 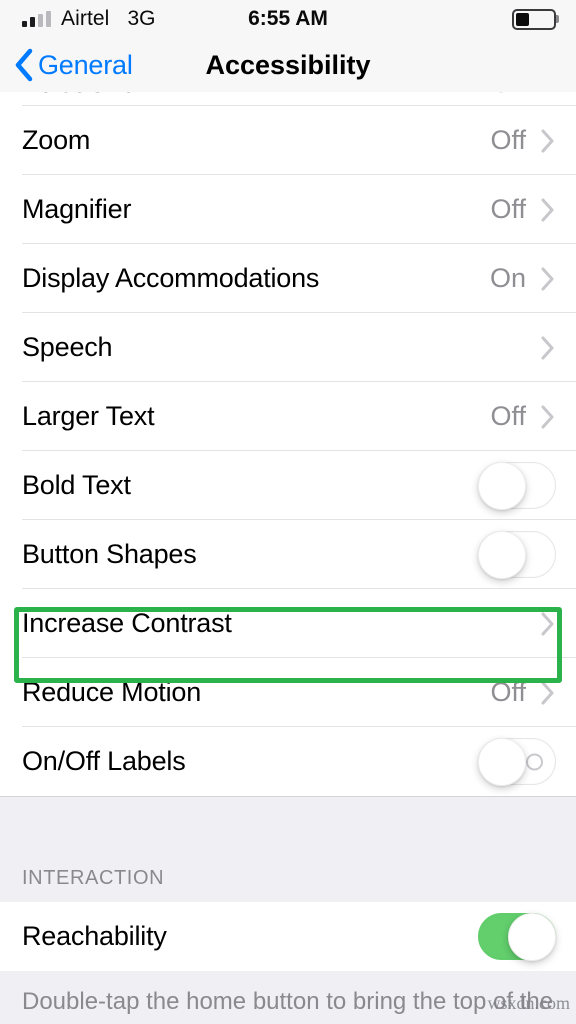 What do you see at coordinates (76, 485) in the screenshot?
I see `row-label: Bold Text` at bounding box center [76, 485].